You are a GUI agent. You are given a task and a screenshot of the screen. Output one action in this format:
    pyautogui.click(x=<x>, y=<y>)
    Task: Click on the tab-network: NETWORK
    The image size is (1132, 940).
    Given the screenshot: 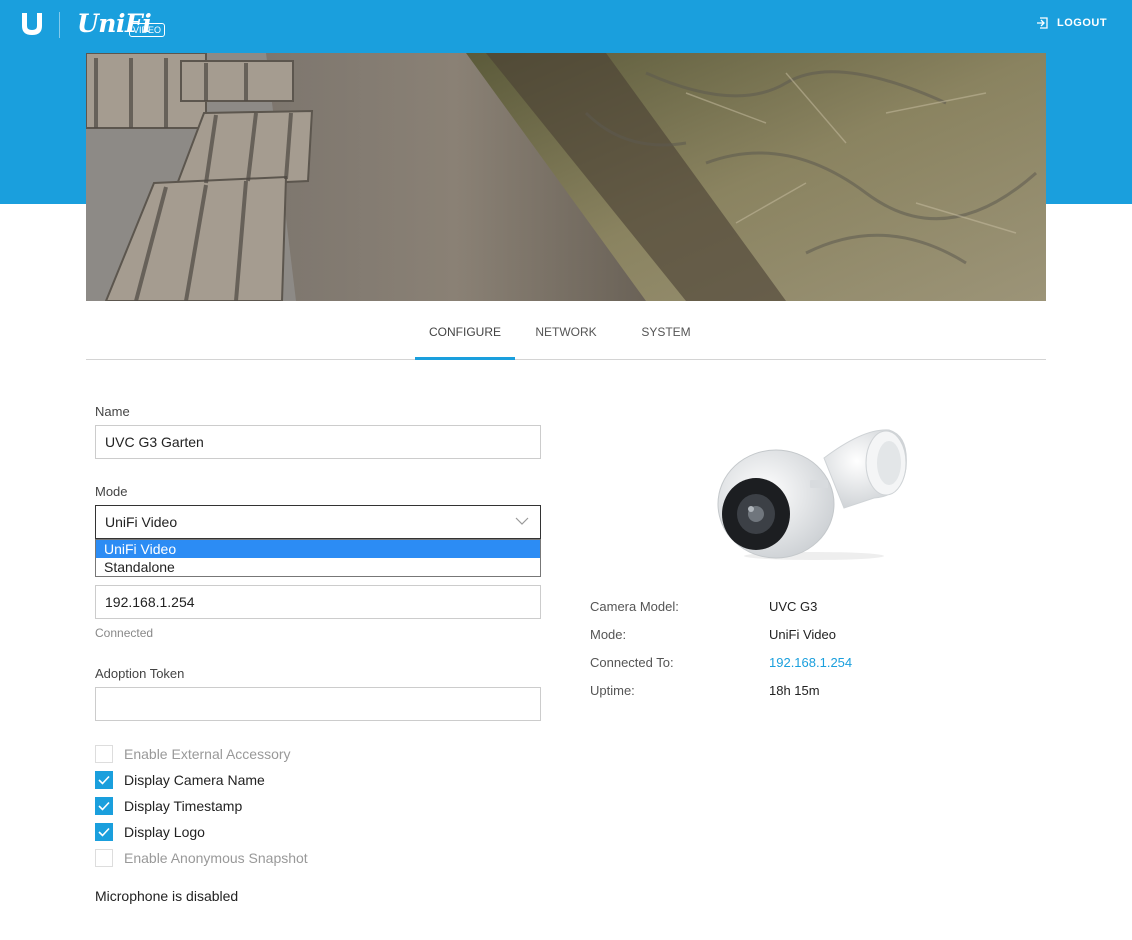 What is the action you would take?
    pyautogui.click(x=566, y=335)
    